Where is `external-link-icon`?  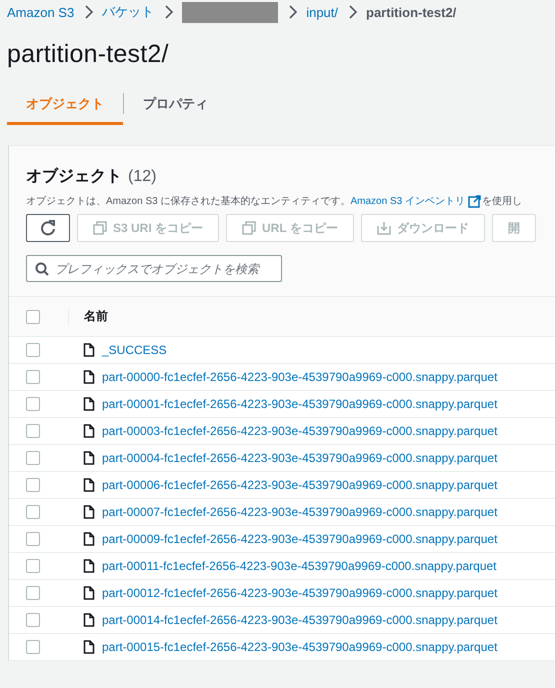
external-link-icon is located at coordinates (474, 201).